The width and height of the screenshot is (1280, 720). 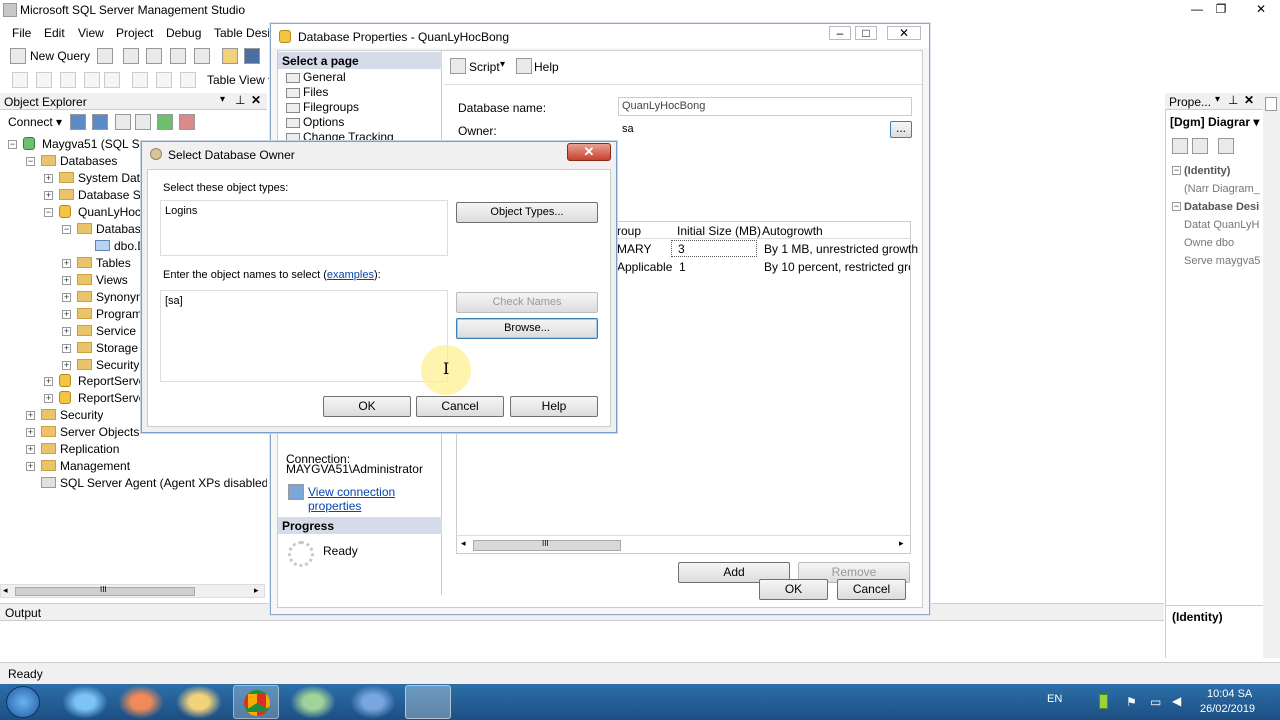 I want to click on maximize-button: ❐, so click(x=1221, y=9).